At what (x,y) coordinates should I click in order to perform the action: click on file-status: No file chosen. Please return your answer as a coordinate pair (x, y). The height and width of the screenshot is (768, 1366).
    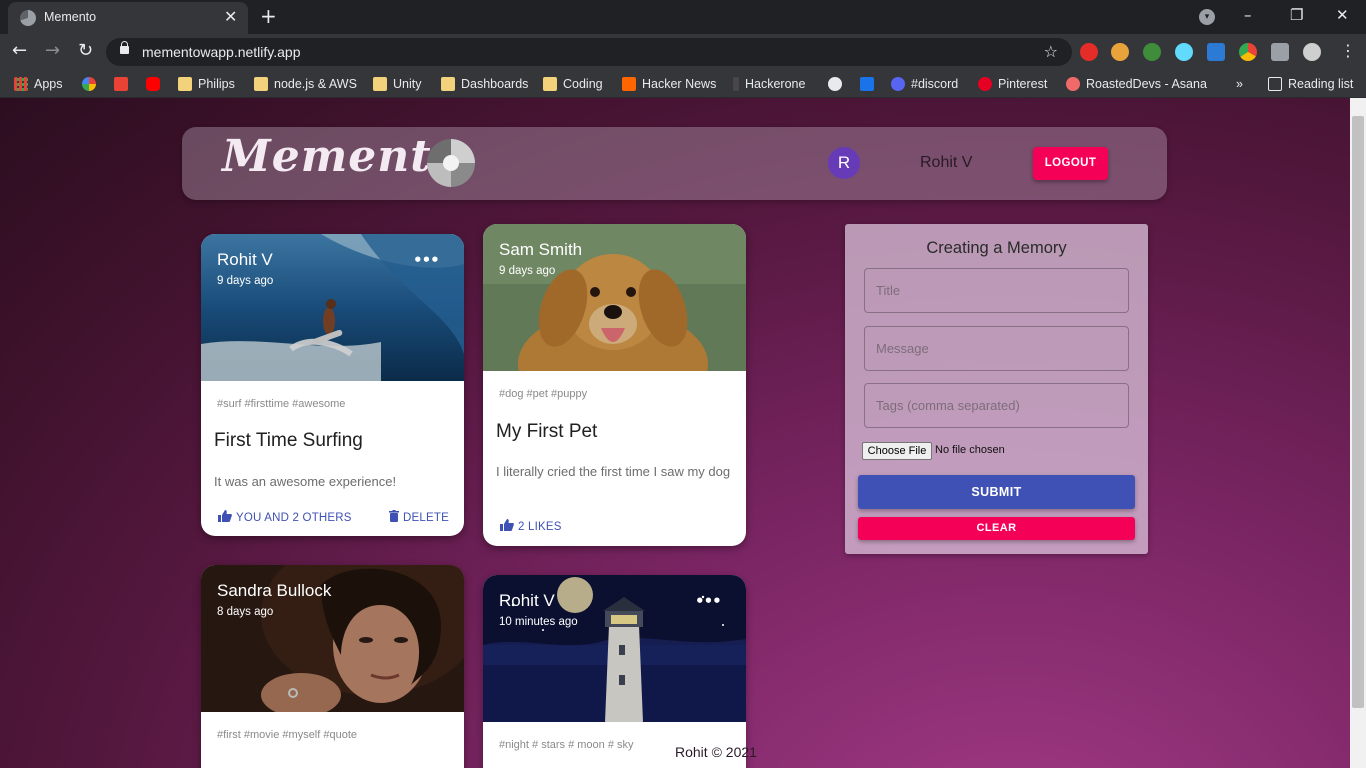
    Looking at the image, I should click on (970, 450).